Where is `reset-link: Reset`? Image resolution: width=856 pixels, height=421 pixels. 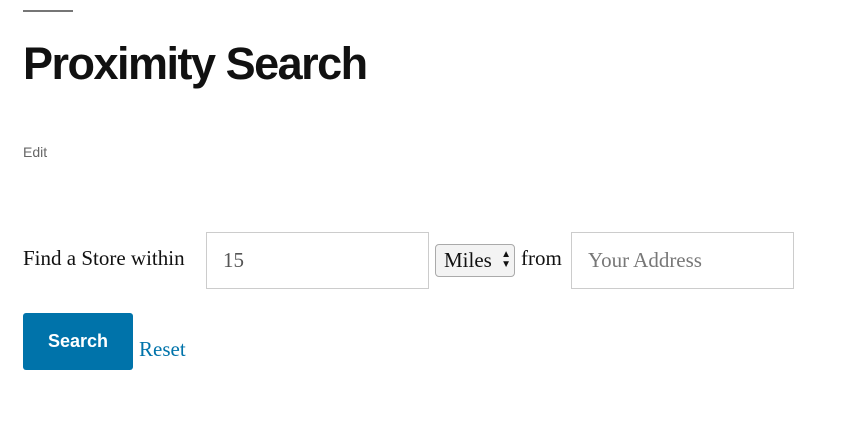 reset-link: Reset is located at coordinates (162, 349).